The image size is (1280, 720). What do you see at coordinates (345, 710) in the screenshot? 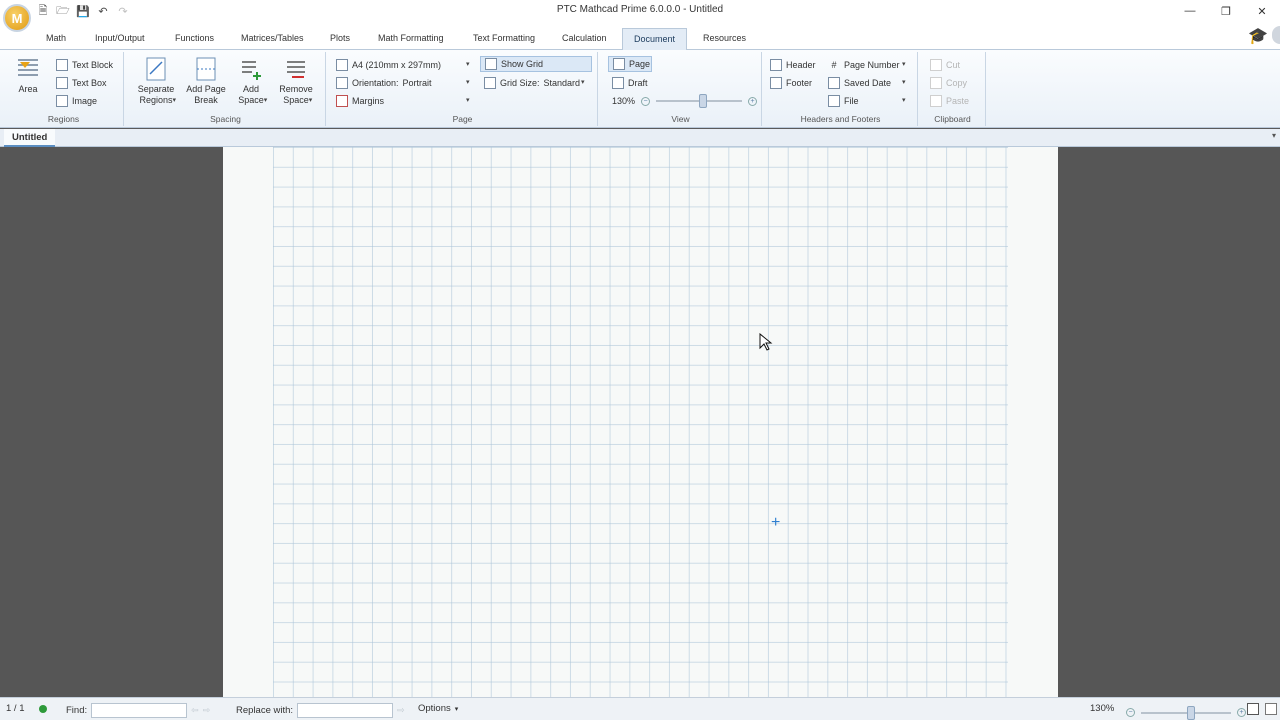
I see `replace-input` at bounding box center [345, 710].